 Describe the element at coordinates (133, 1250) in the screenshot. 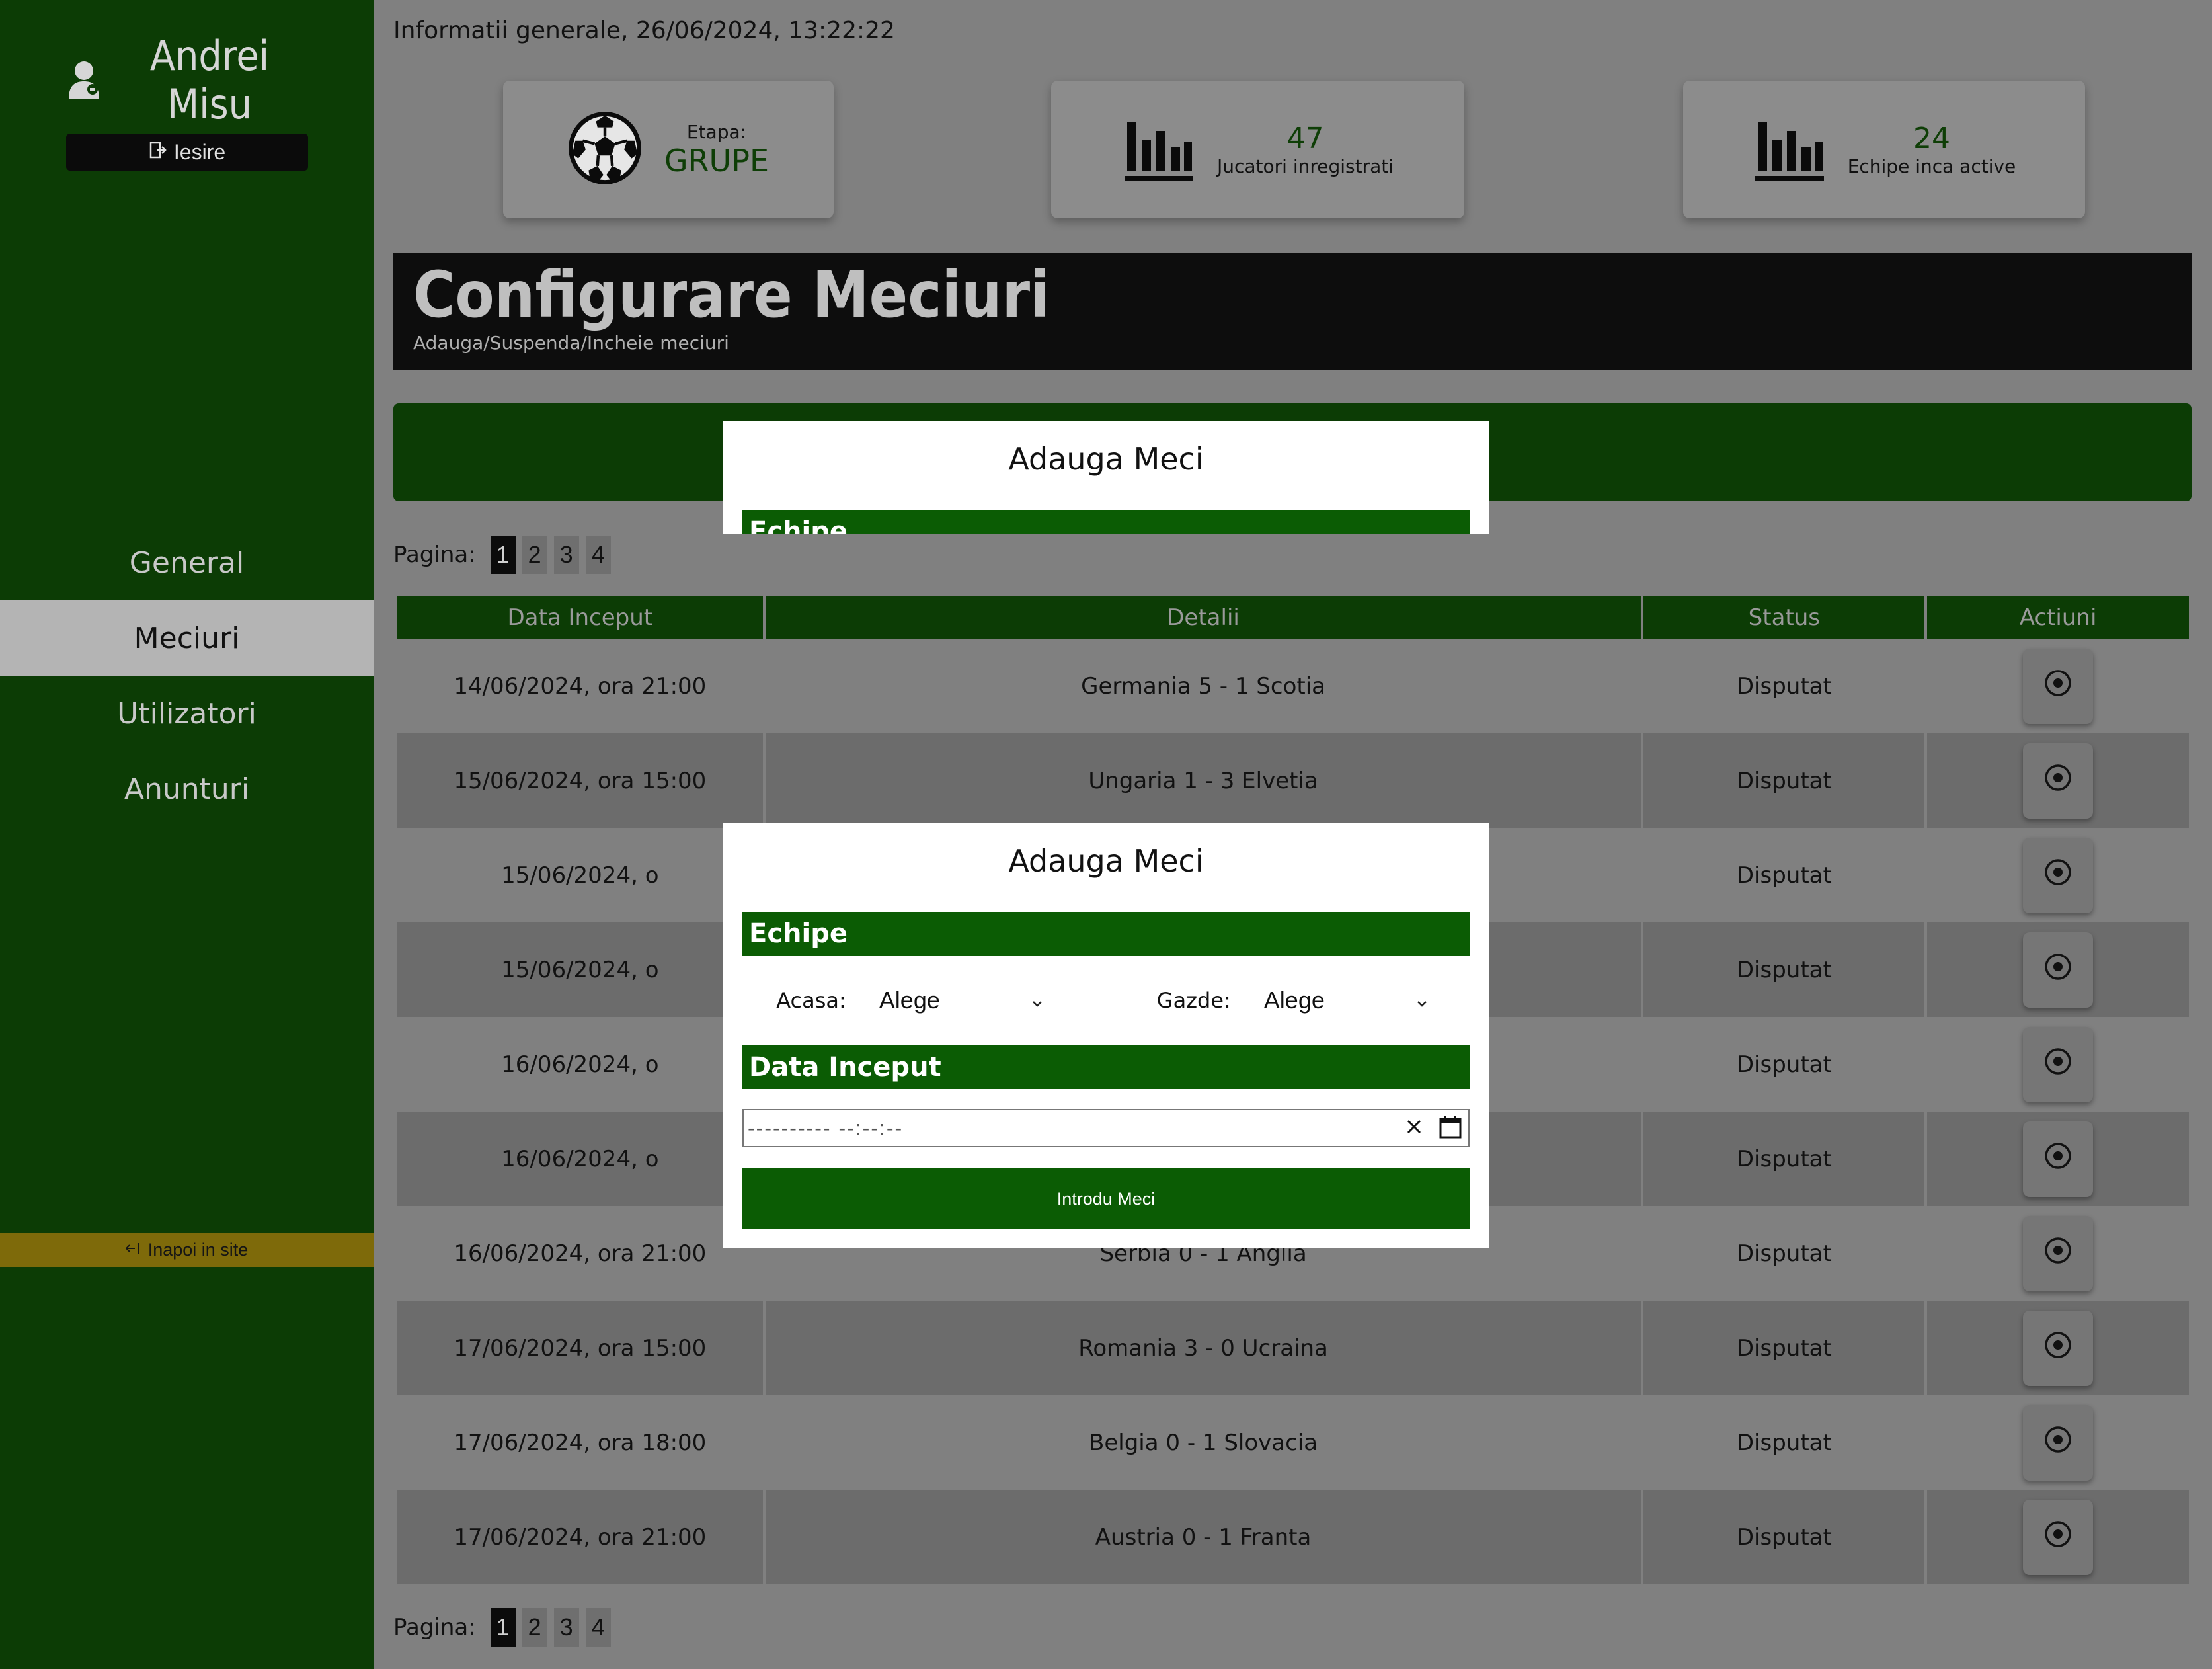

I see `back-arrow-icon` at that location.